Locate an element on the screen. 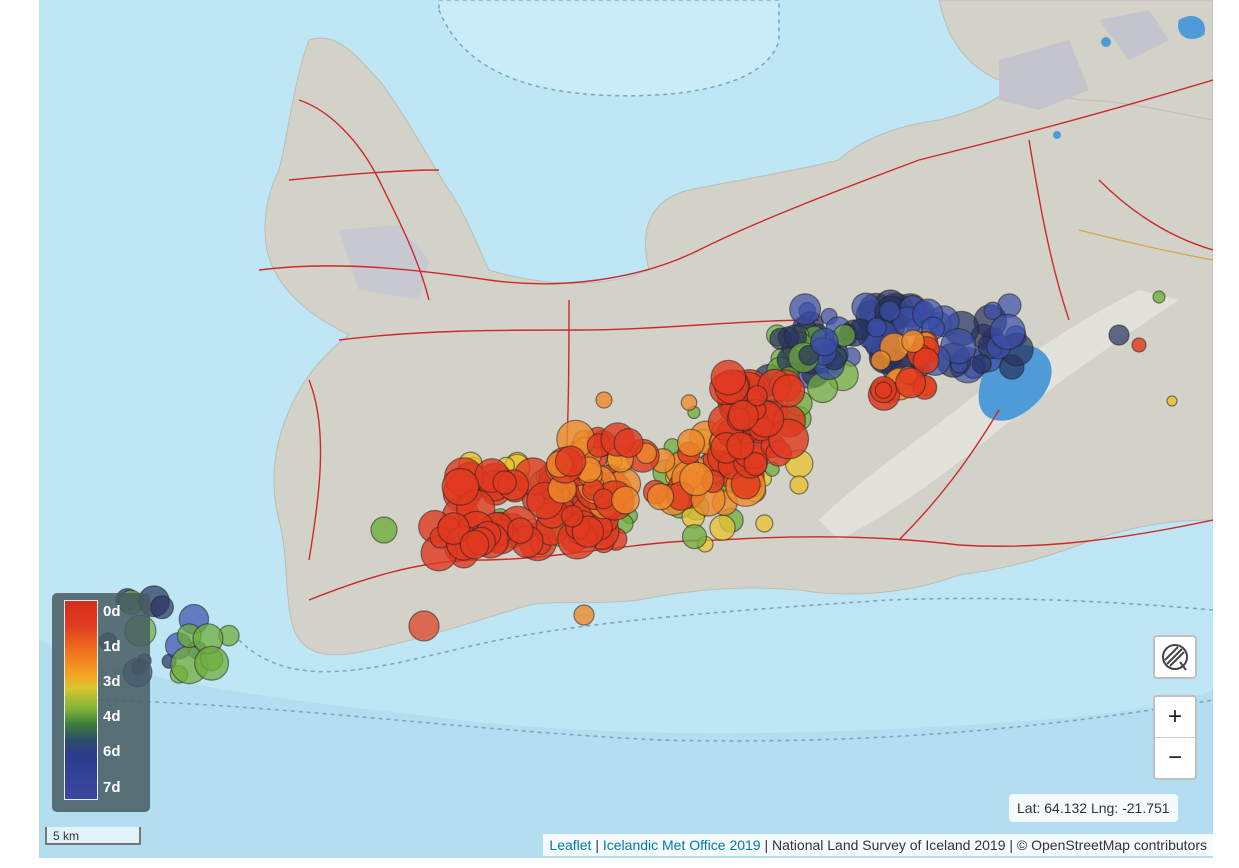 The width and height of the screenshot is (1239, 868). legend-label-3d: 3d is located at coordinates (112, 681).